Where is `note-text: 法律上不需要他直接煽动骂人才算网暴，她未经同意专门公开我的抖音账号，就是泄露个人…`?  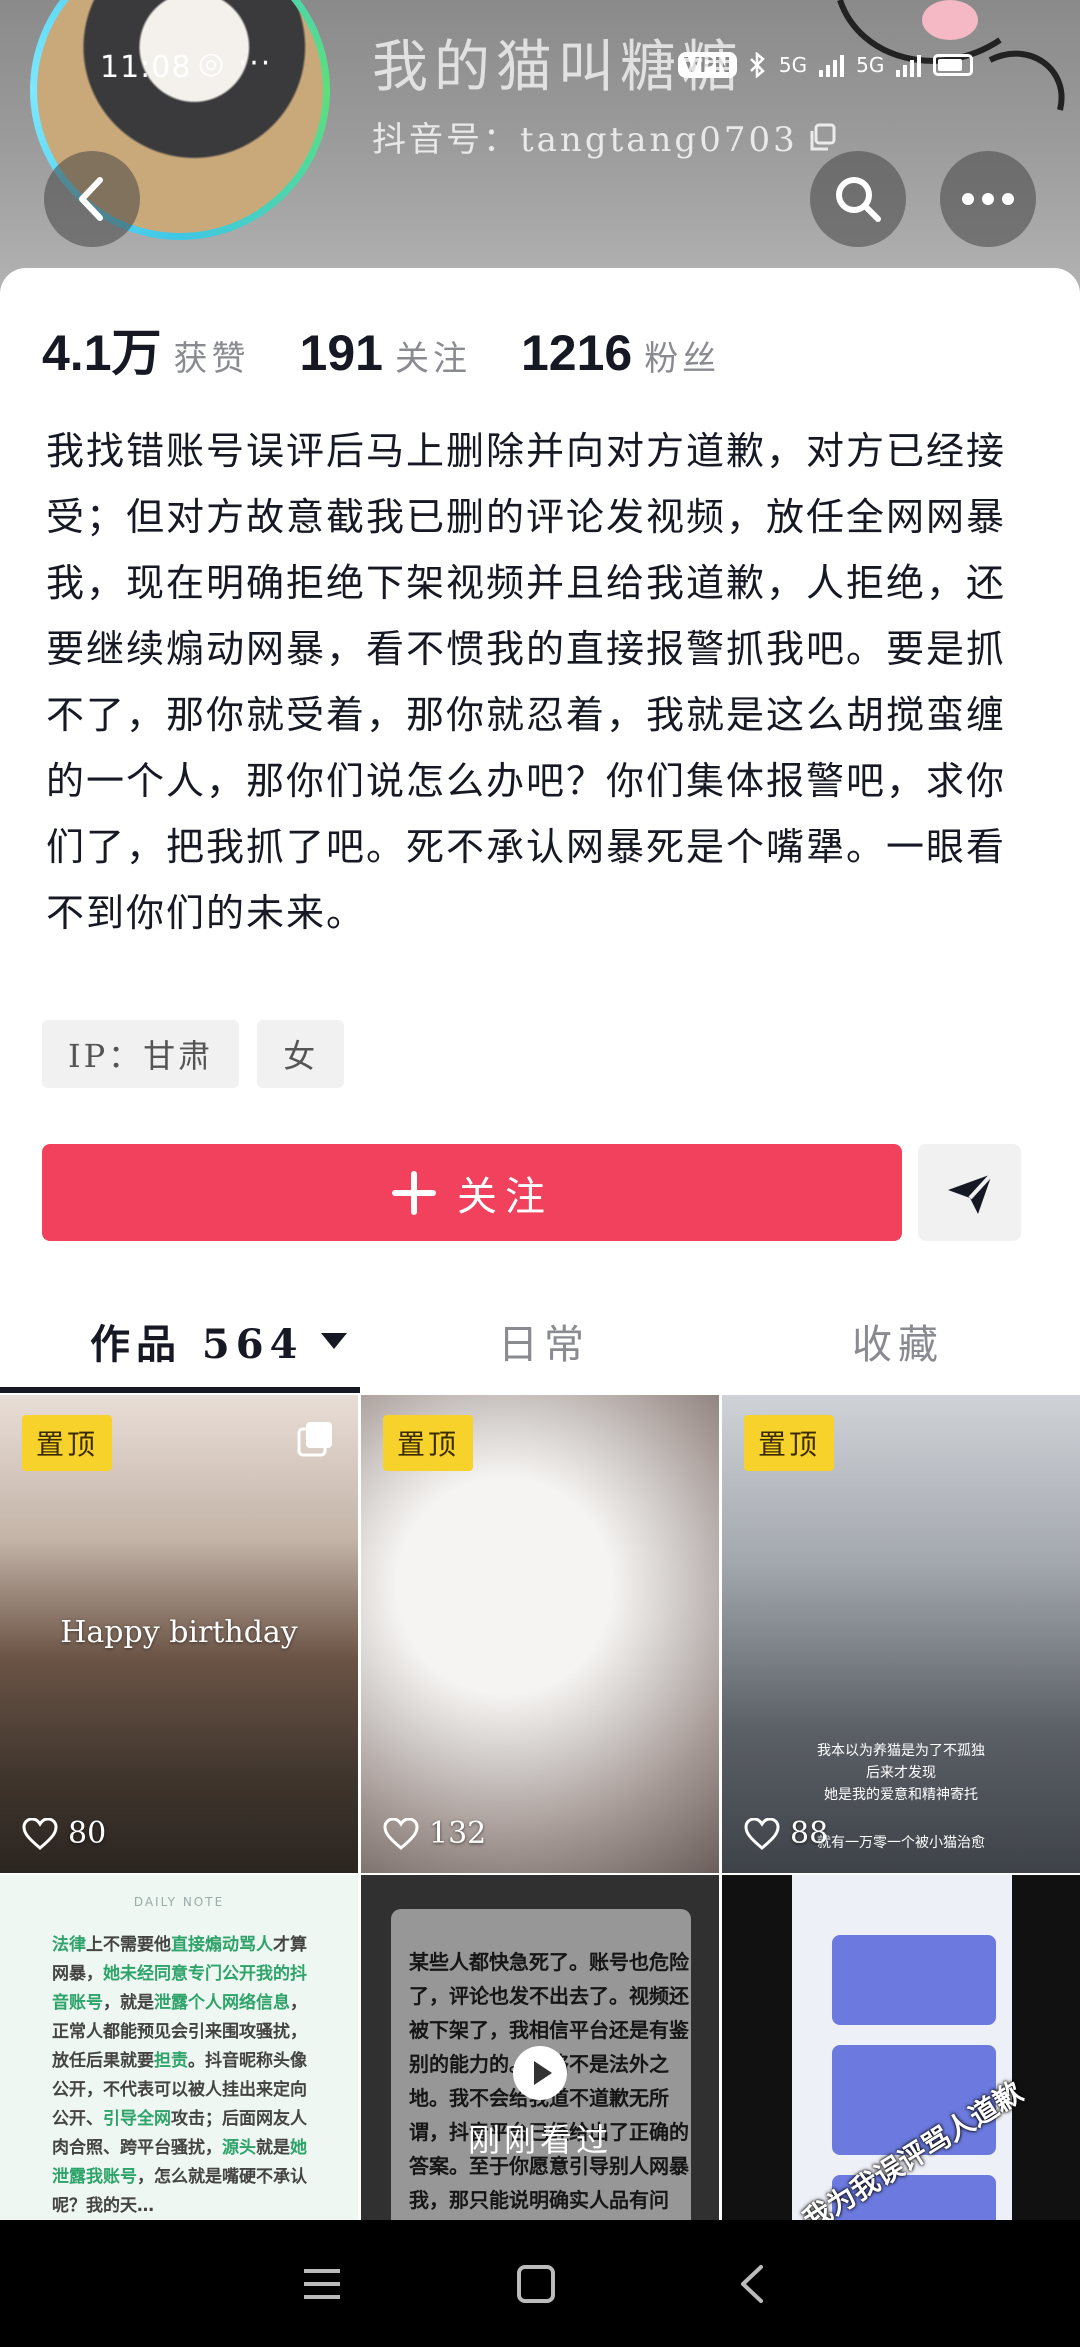
note-text: 法律上不需要他直接煽动骂人才算网暴，她未经同意专门公开我的抖音账号，就是泄露个人… is located at coordinates (187, 2076).